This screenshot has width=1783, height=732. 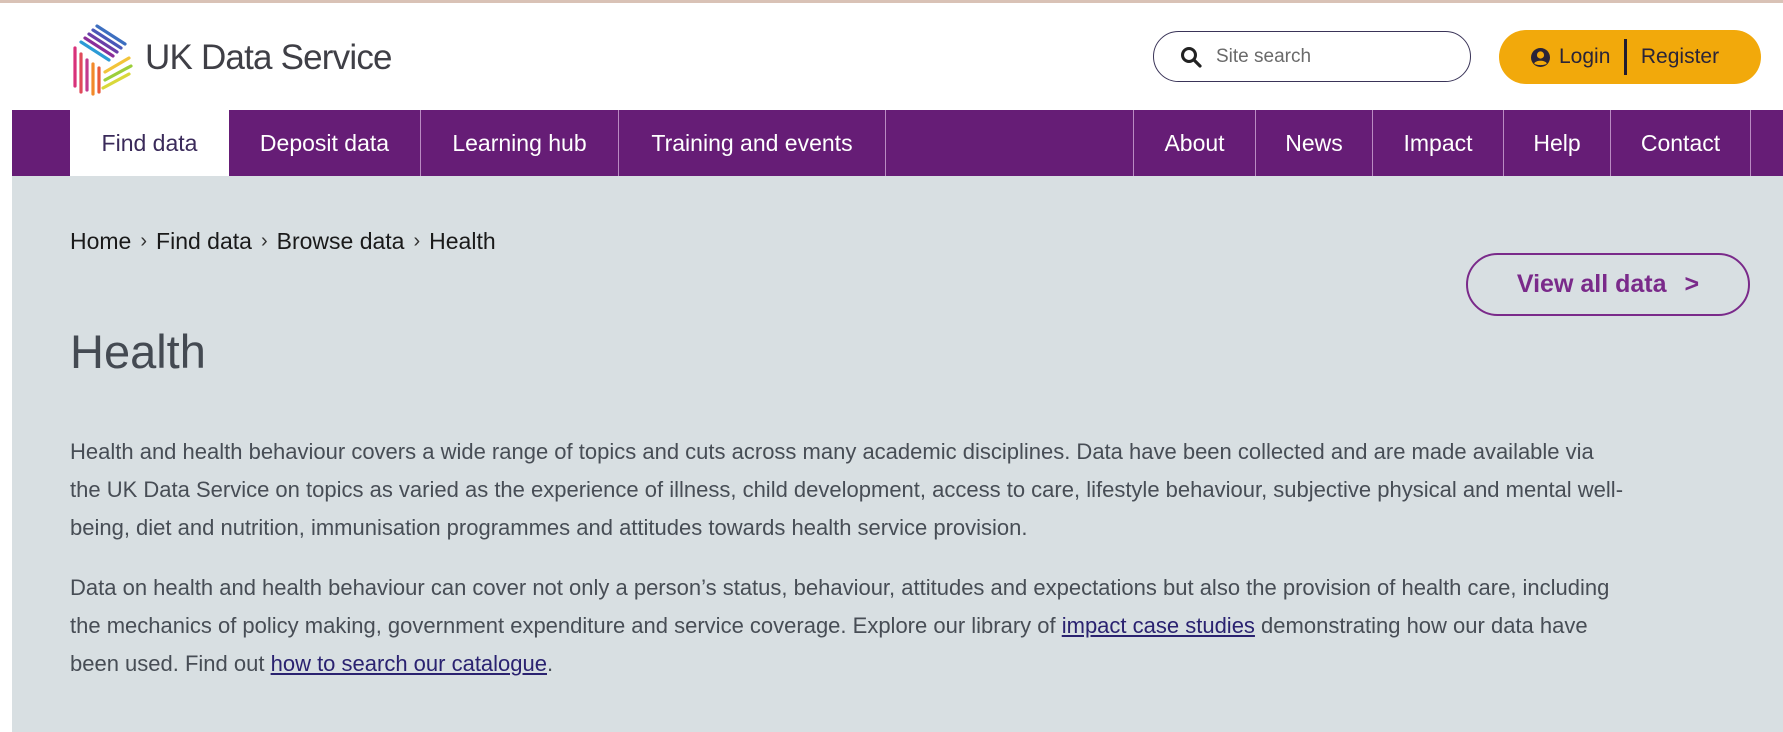 What do you see at coordinates (341, 241) in the screenshot?
I see `breadcrumb-browse-data: Browse data` at bounding box center [341, 241].